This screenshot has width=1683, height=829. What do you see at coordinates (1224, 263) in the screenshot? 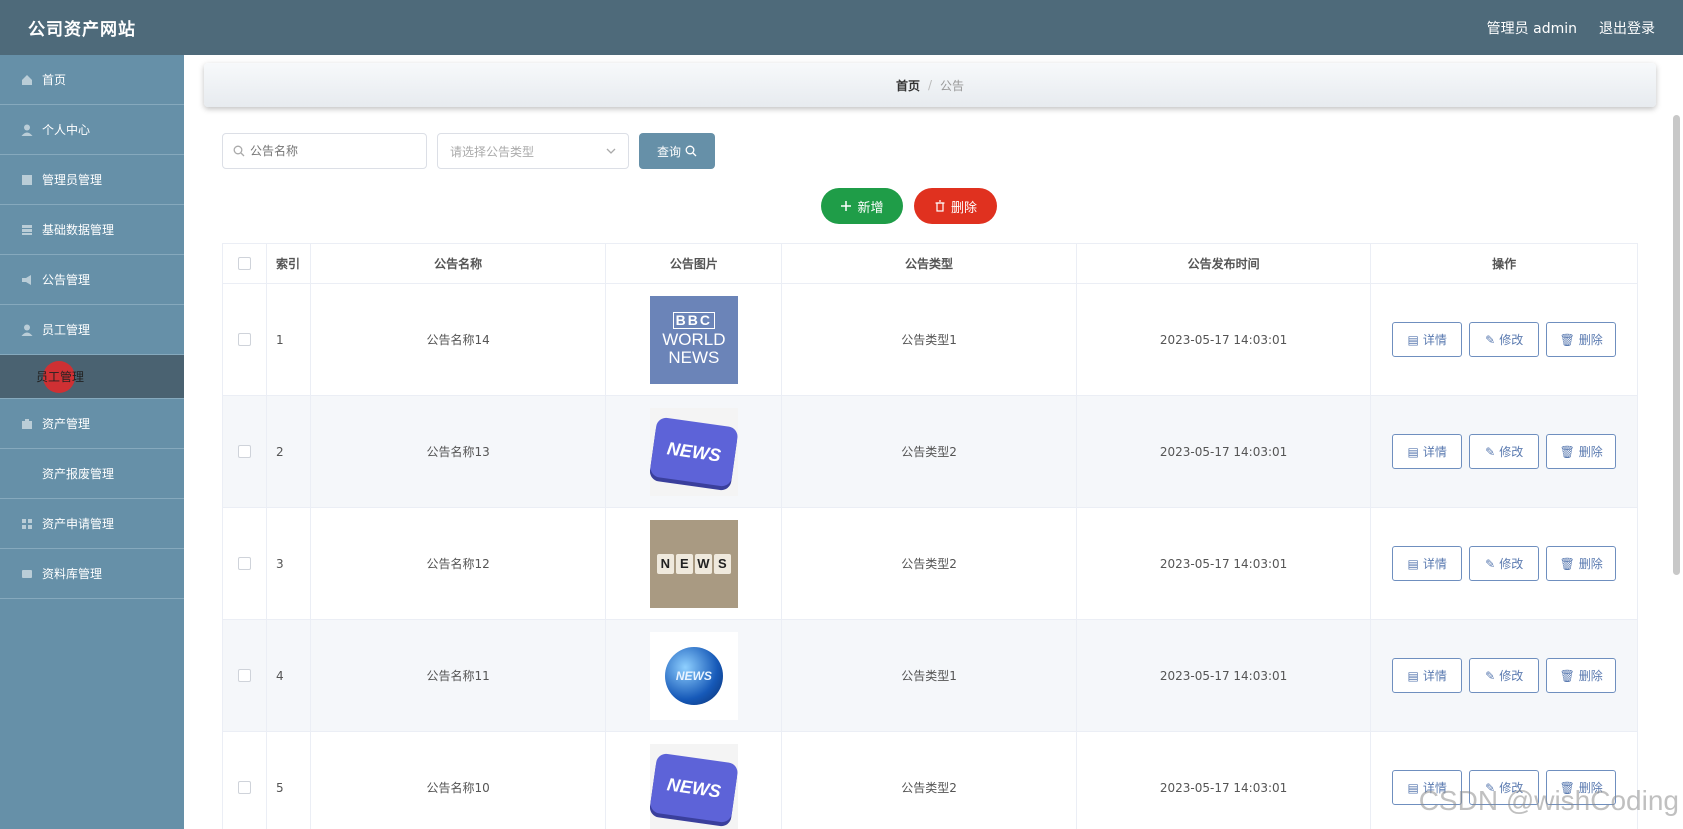
I see `header-time: 公告发布时间` at bounding box center [1224, 263].